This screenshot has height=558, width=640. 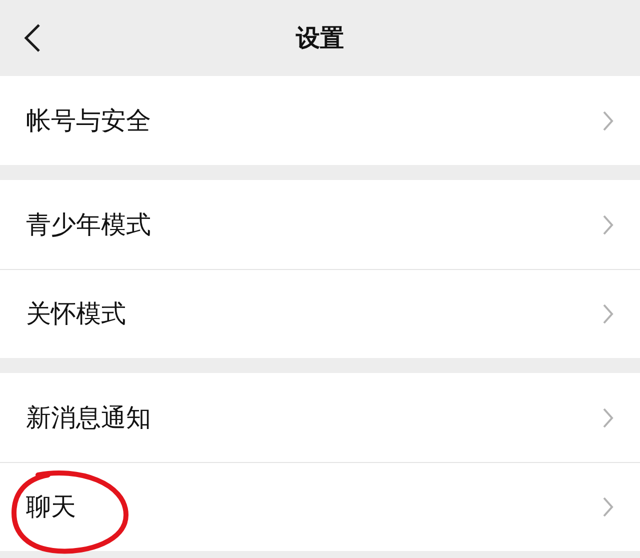 What do you see at coordinates (51, 507) in the screenshot?
I see `item-label: 聊天` at bounding box center [51, 507].